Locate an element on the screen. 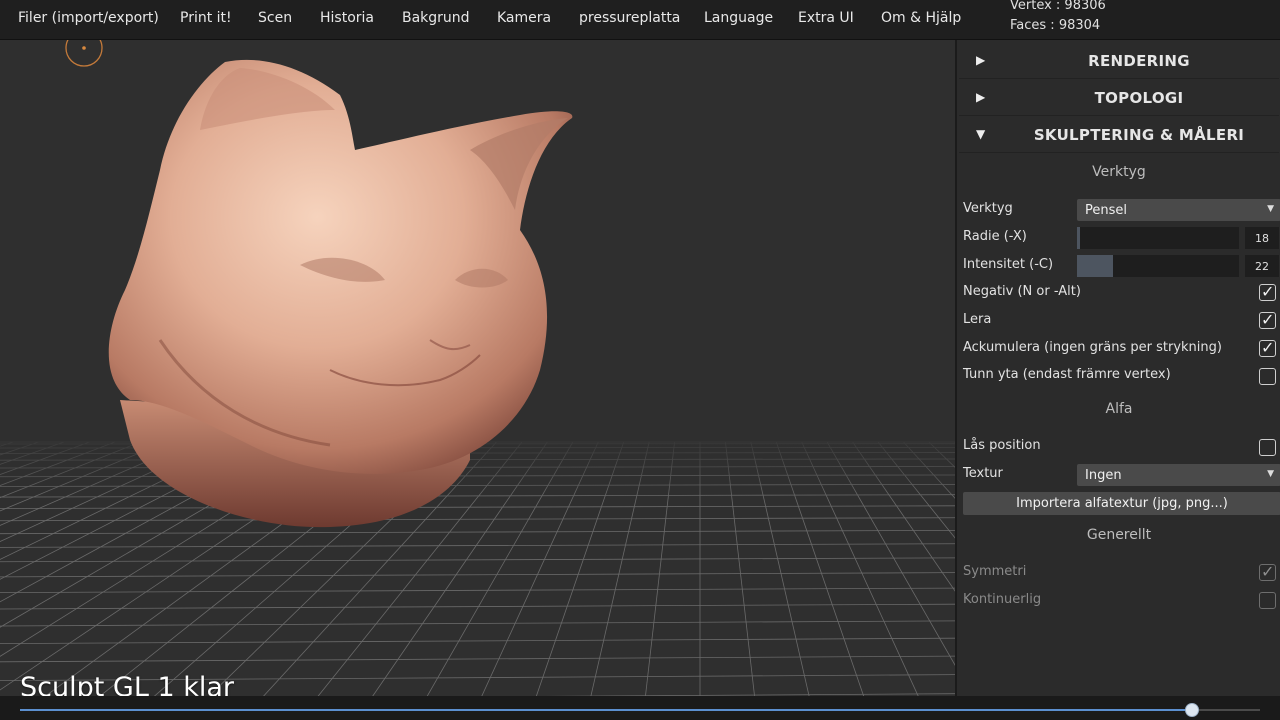 This screenshot has width=1280, height=720. section-alfa: Alfa is located at coordinates (1119, 409).